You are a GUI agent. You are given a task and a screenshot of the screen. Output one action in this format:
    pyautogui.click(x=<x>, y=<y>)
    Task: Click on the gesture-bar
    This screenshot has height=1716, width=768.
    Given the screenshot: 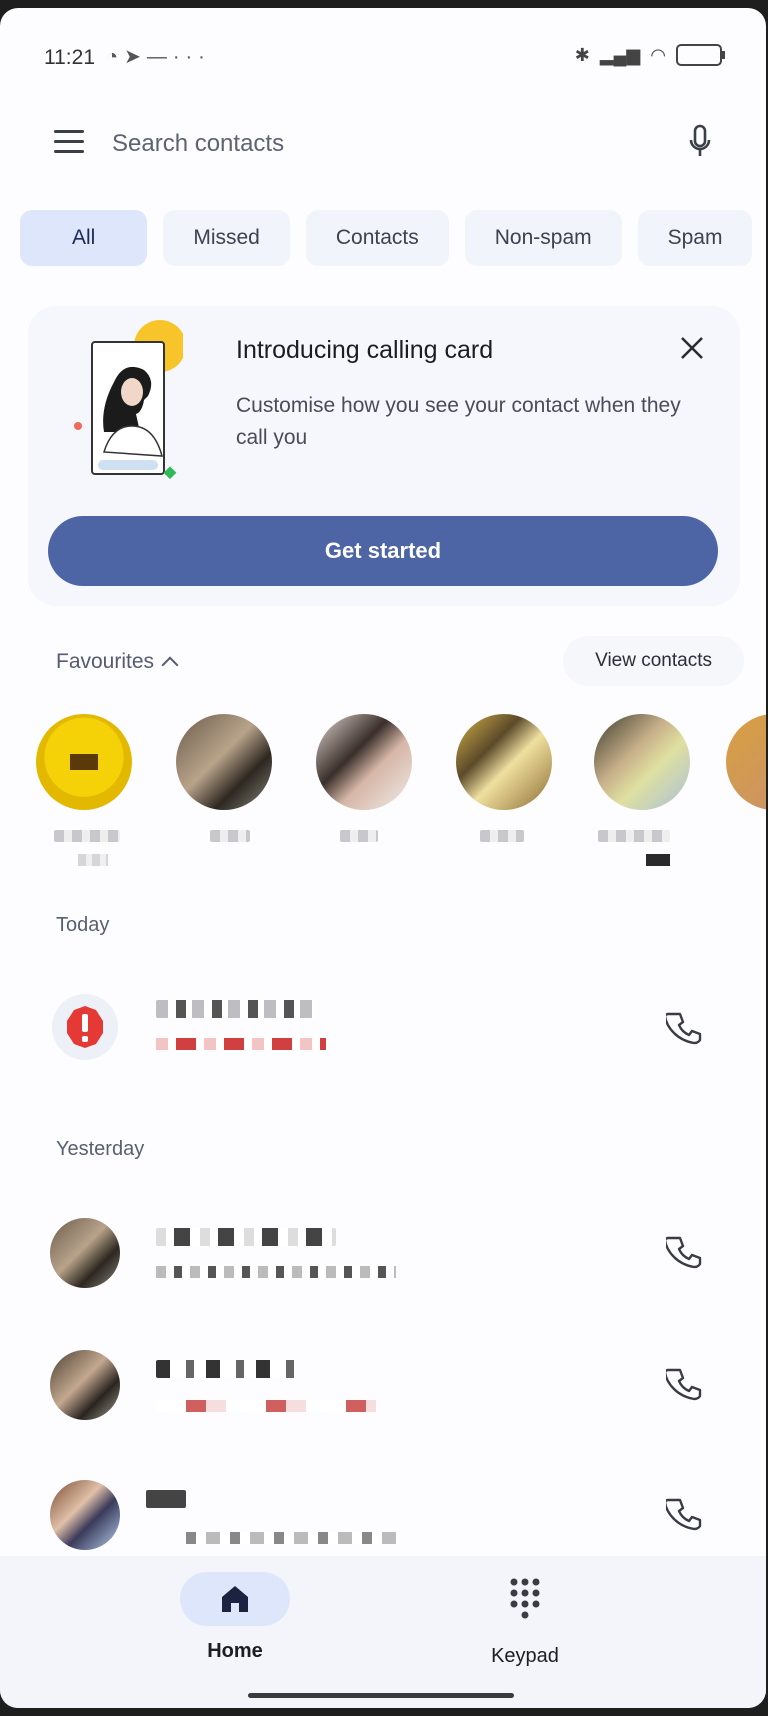 What is the action you would take?
    pyautogui.click(x=381, y=1695)
    